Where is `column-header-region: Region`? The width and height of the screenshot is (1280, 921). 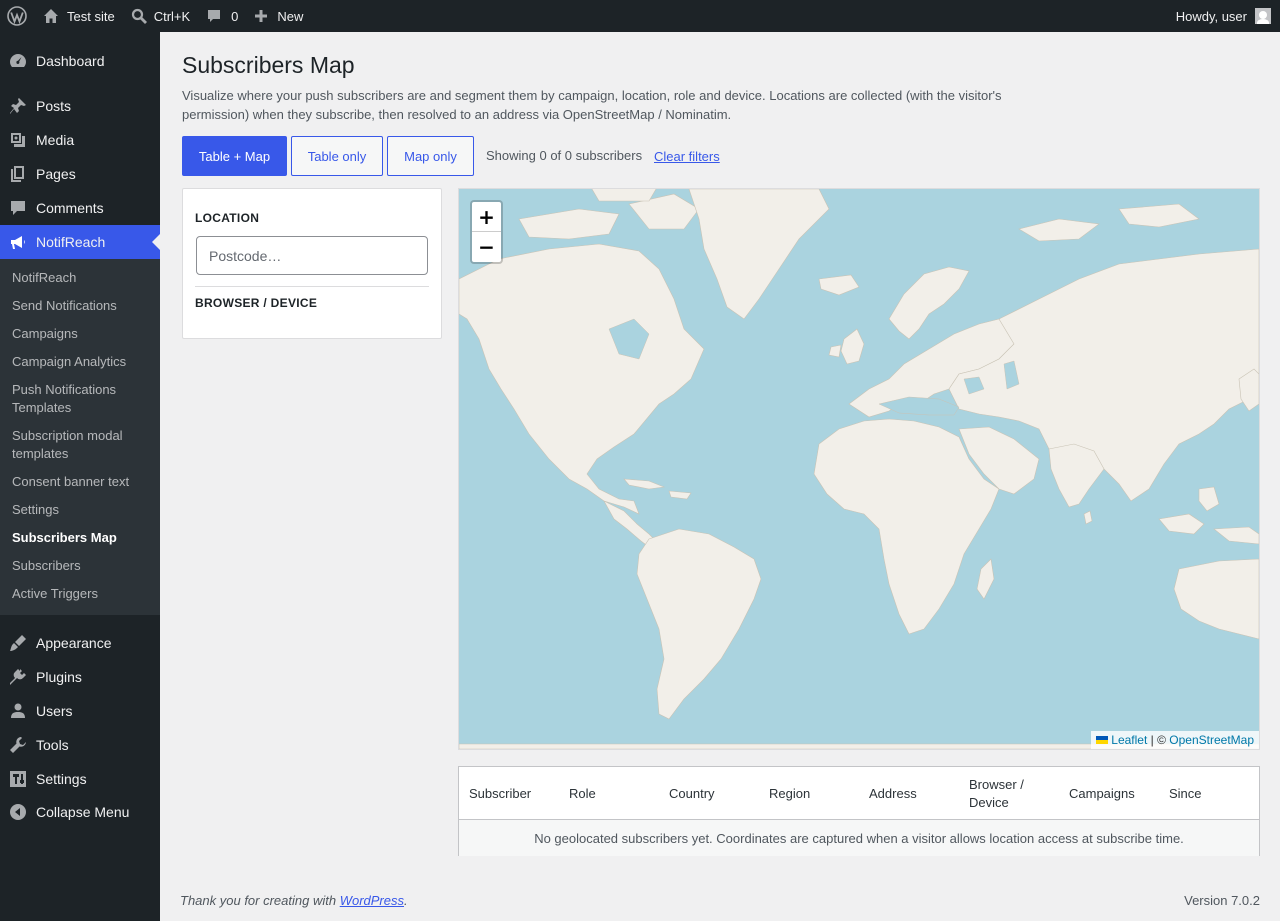
column-header-region: Region is located at coordinates (790, 793).